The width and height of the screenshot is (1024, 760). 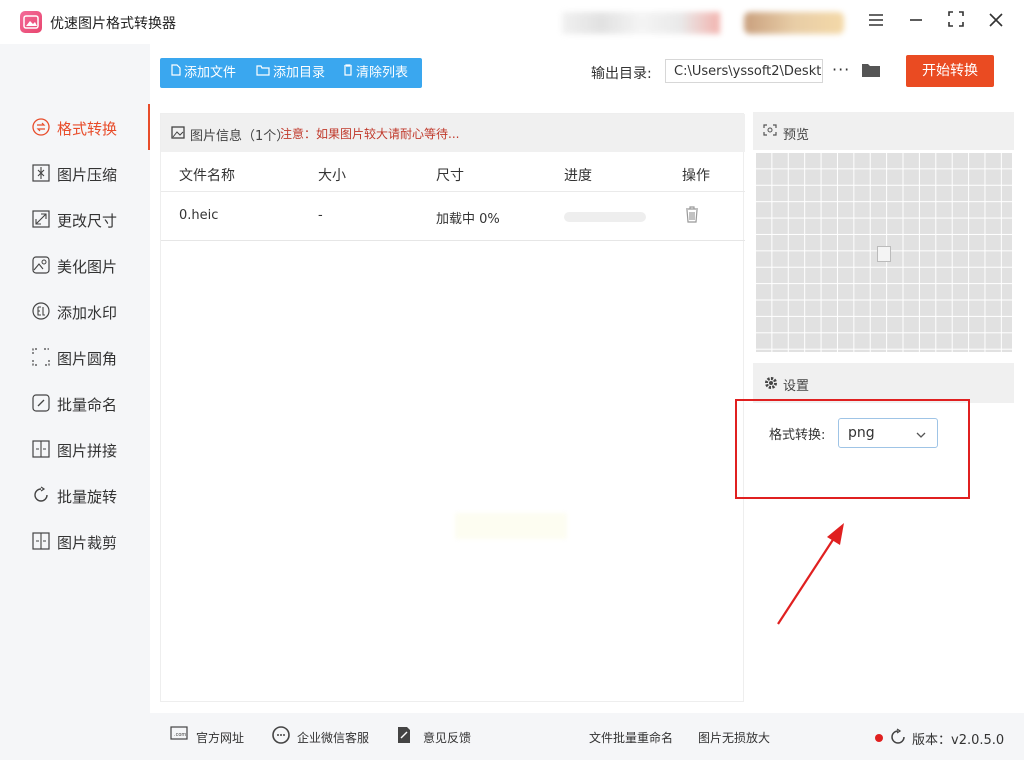 I want to click on clear-list-label: 清除列表, so click(x=382, y=73).